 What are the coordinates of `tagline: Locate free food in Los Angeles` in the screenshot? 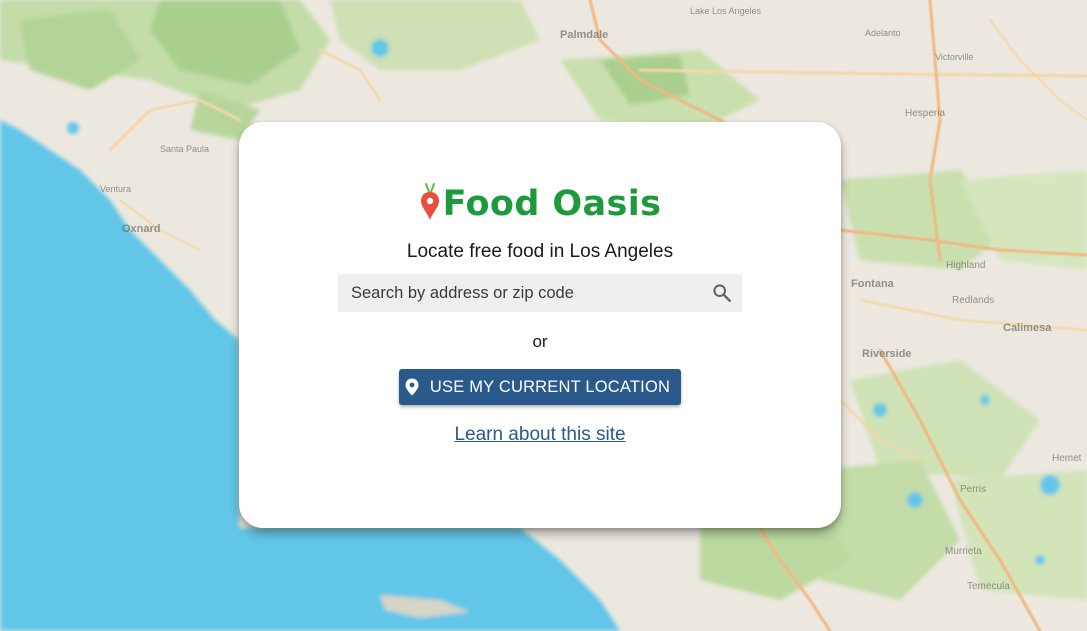 It's located at (540, 251).